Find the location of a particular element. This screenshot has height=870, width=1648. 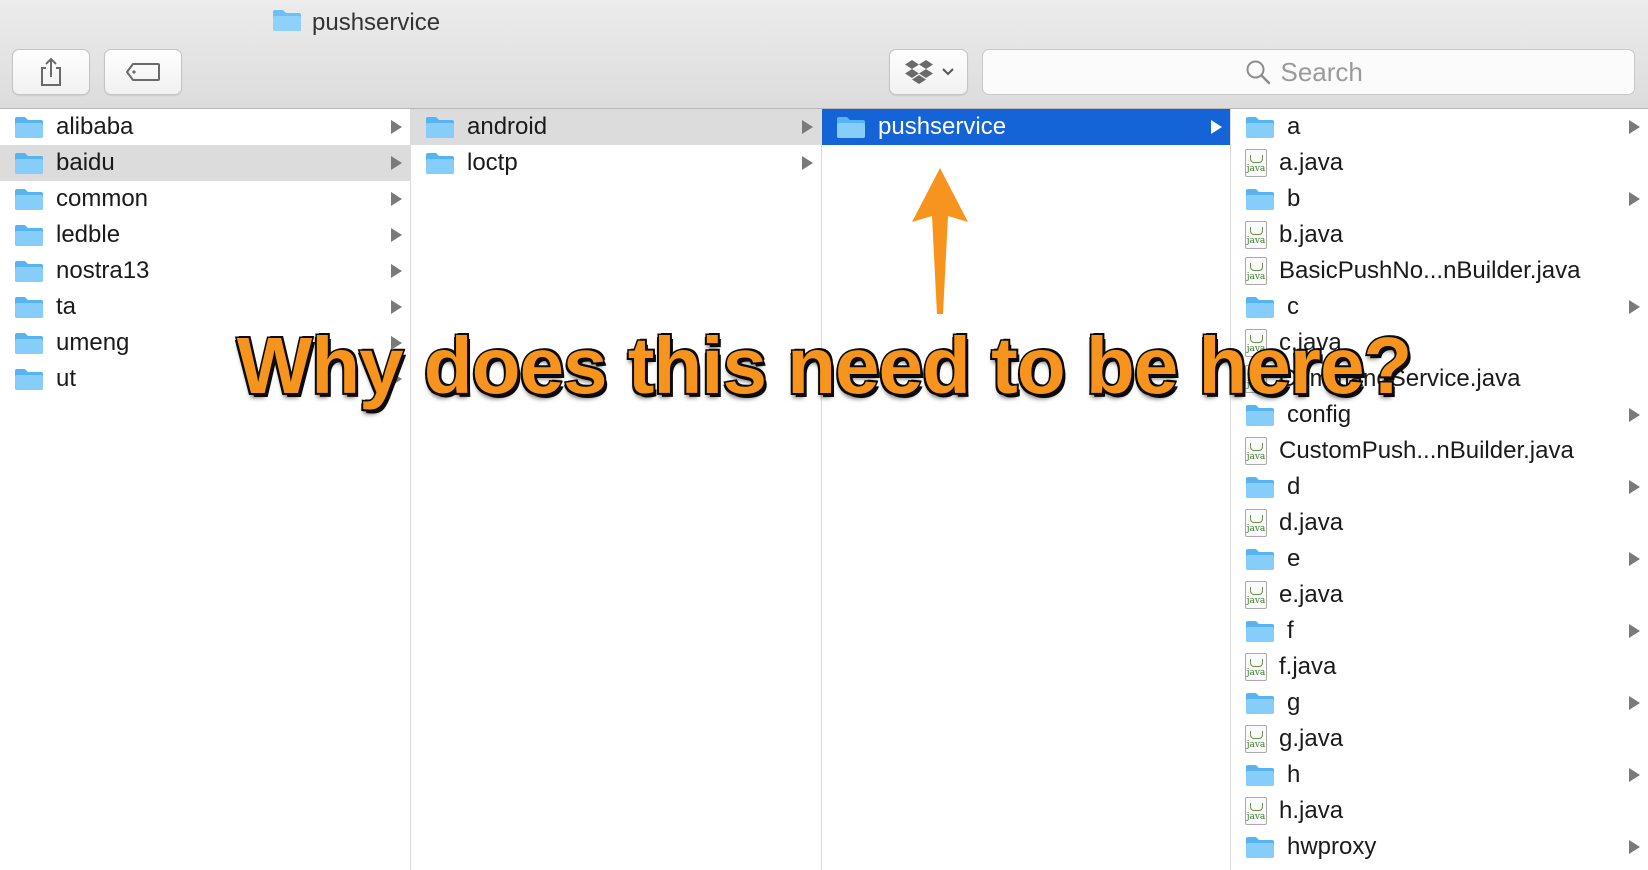

item-name: e.java is located at coordinates (1311, 594).